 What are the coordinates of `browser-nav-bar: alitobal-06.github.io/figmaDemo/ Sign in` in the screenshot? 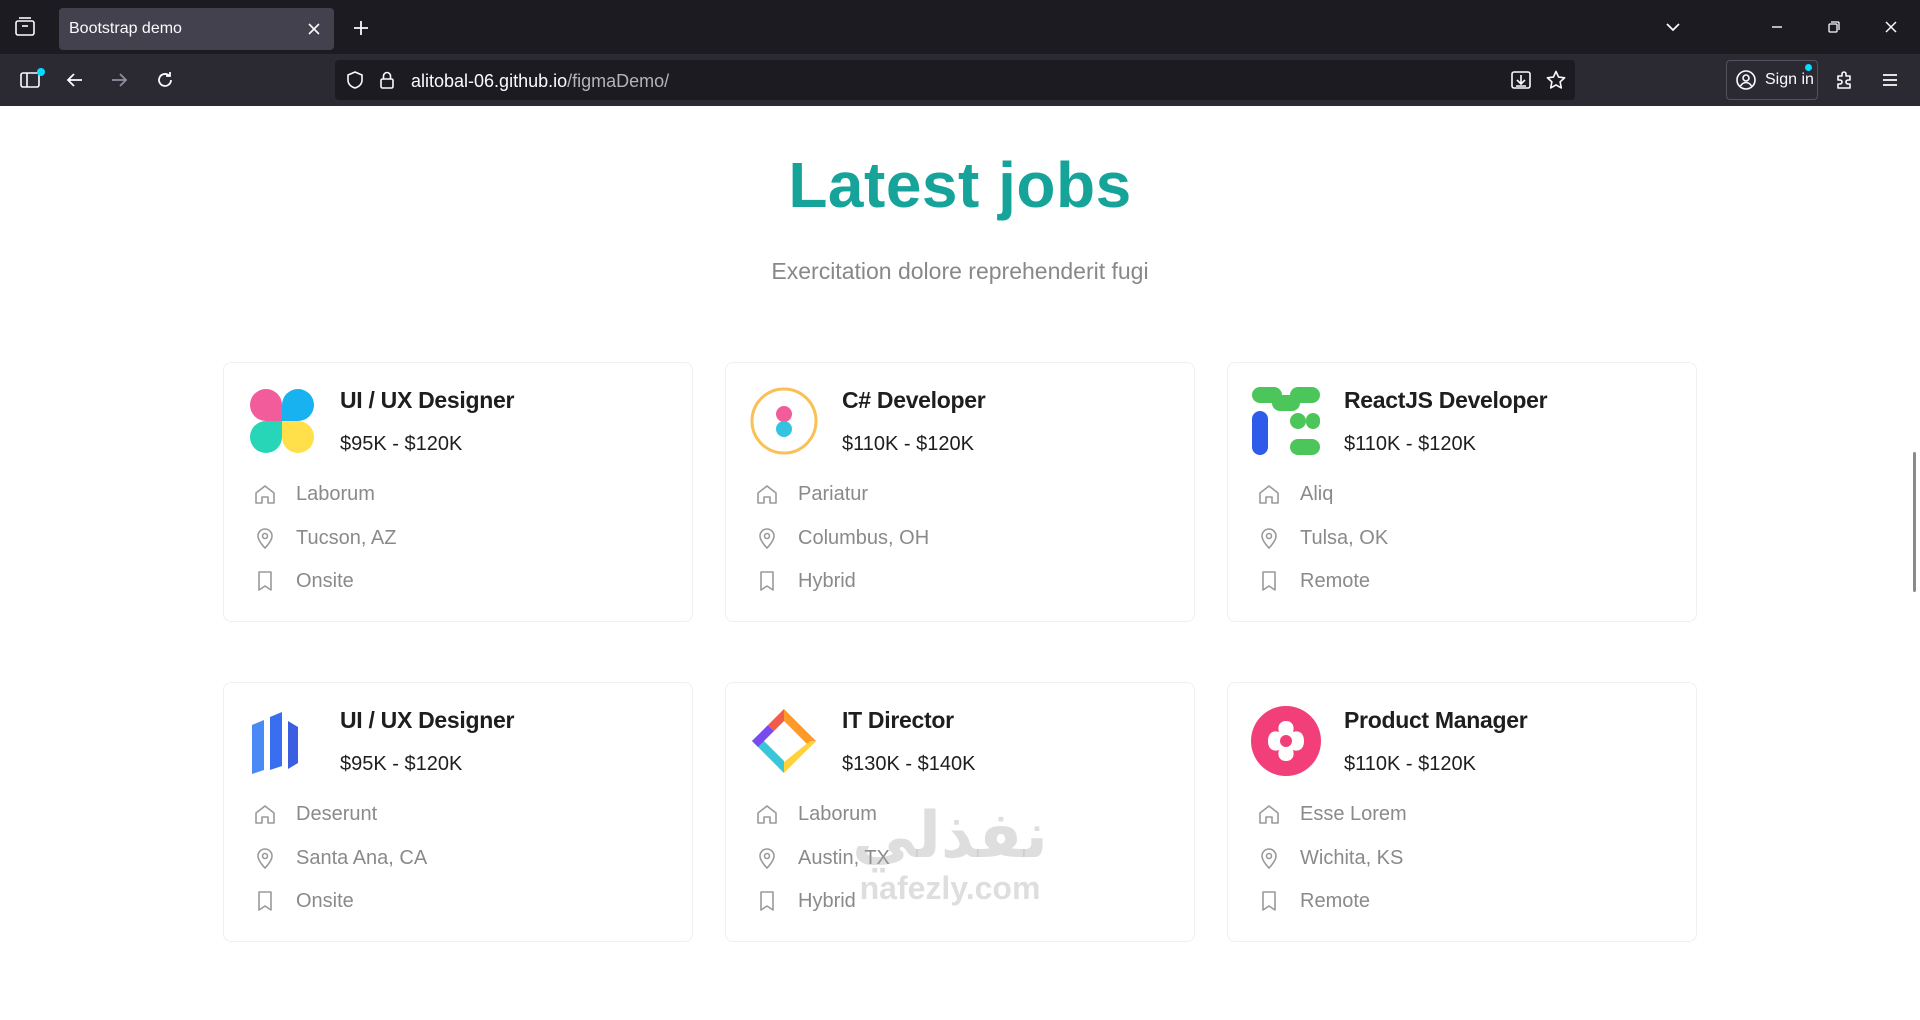 It's located at (960, 80).